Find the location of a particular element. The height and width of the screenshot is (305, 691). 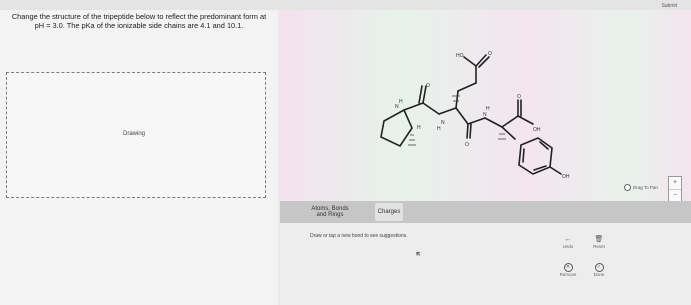

atom-label-o-top: O is located at coordinates (490, 54).